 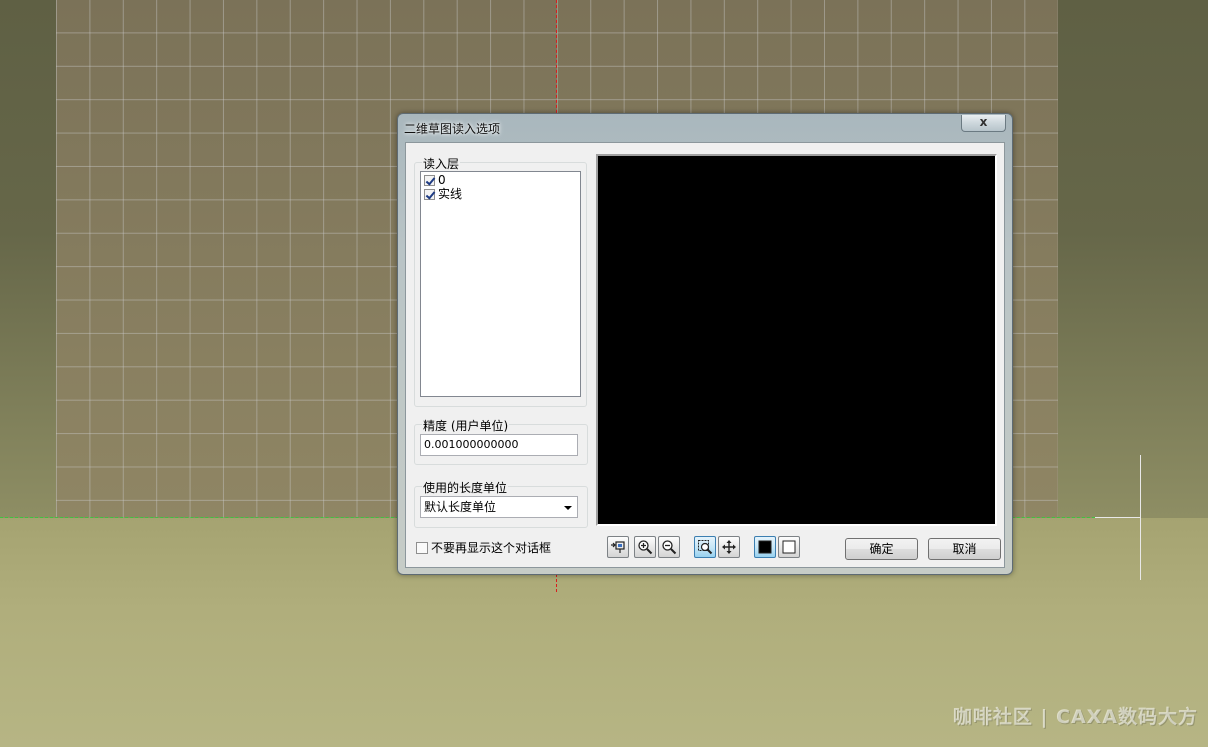 I want to click on dialog-titlebar: 二维草图读入选项 x, so click(x=705, y=127).